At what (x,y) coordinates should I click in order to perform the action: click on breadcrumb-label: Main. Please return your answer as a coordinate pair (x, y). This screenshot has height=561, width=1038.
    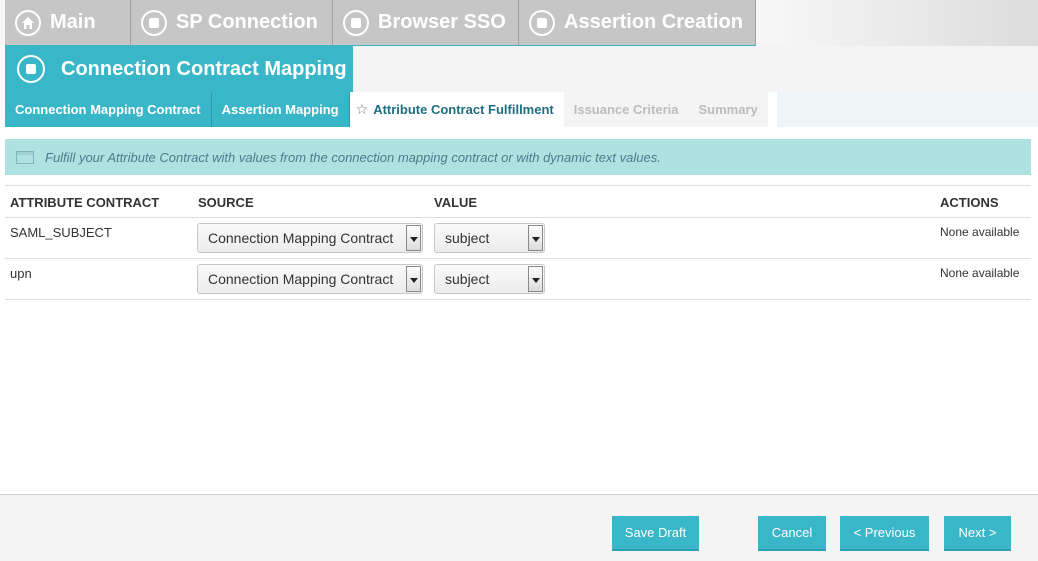
    Looking at the image, I should click on (73, 22).